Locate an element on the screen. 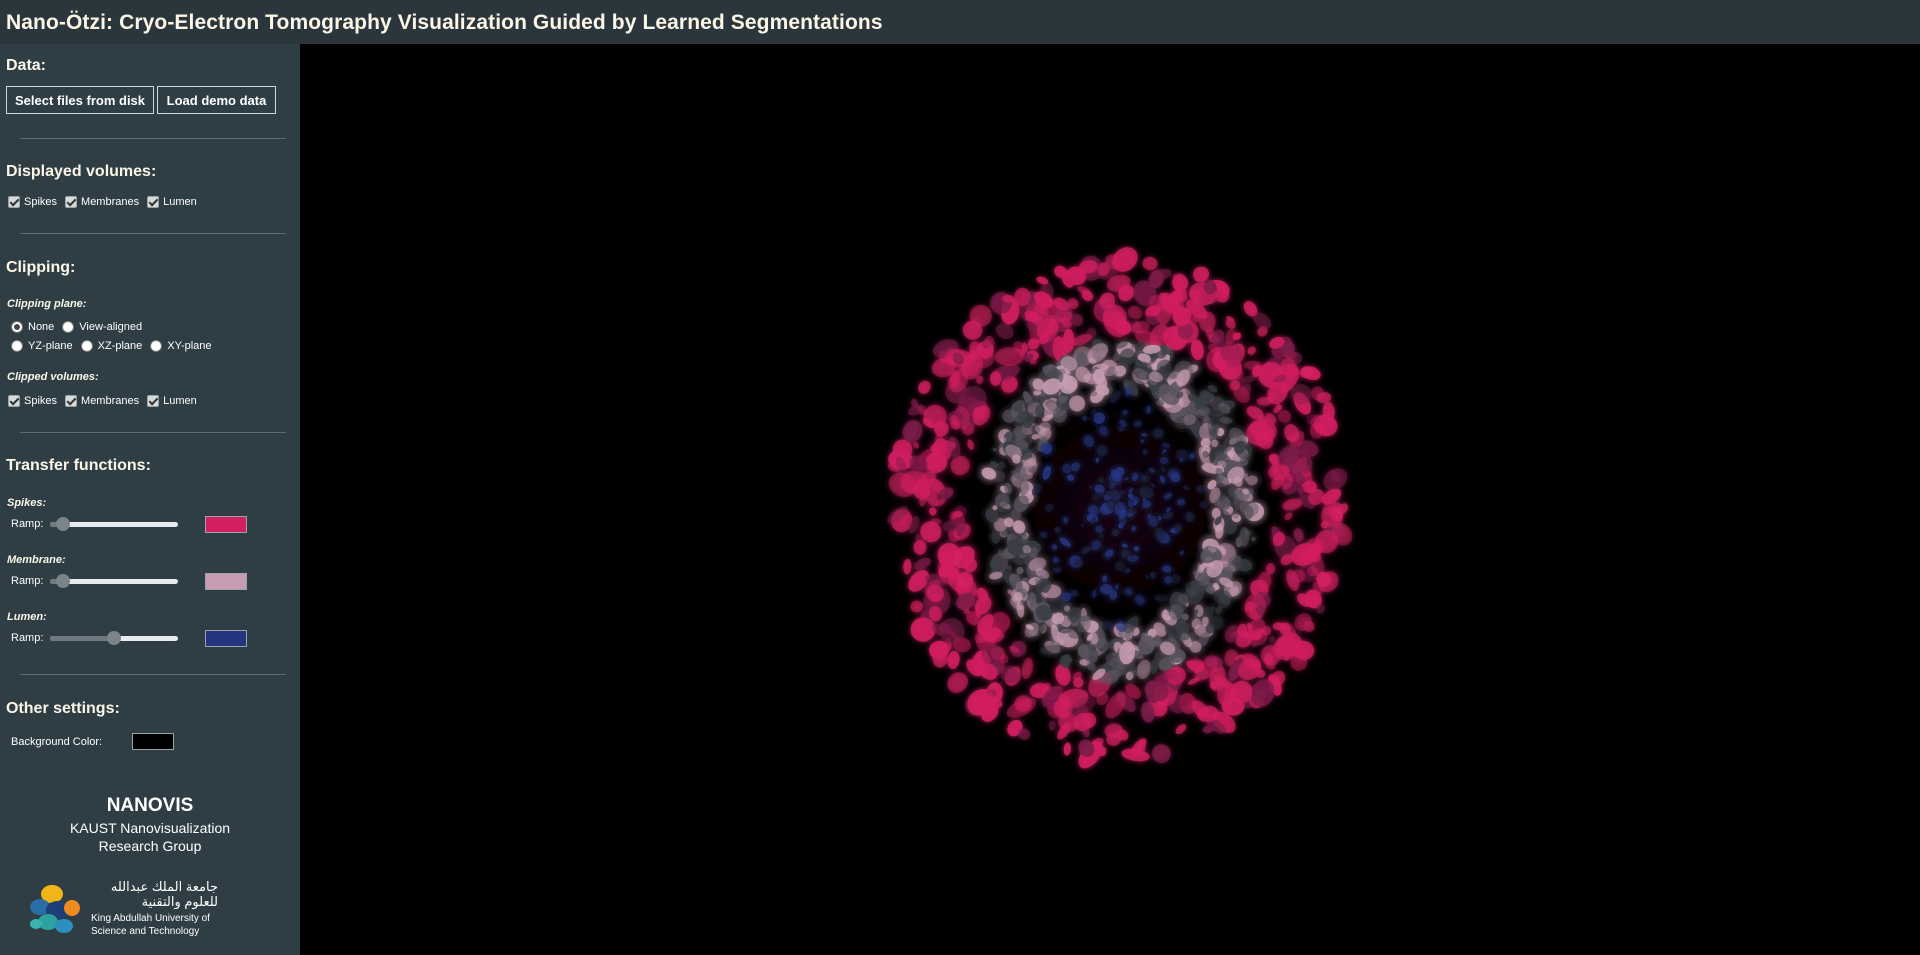 The image size is (1920, 955). membrane-ramp-label: Ramp: is located at coordinates (27, 581).